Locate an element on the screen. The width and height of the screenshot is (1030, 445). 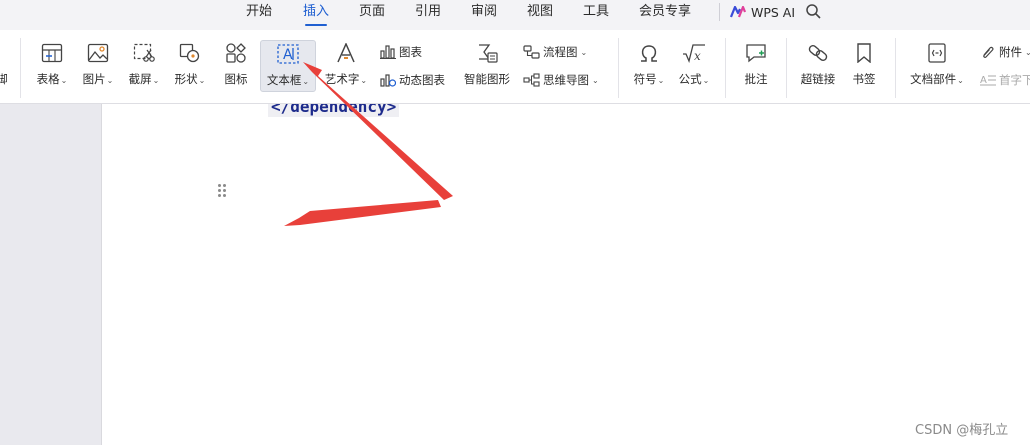
shapes-icon is located at coordinates (189, 53).